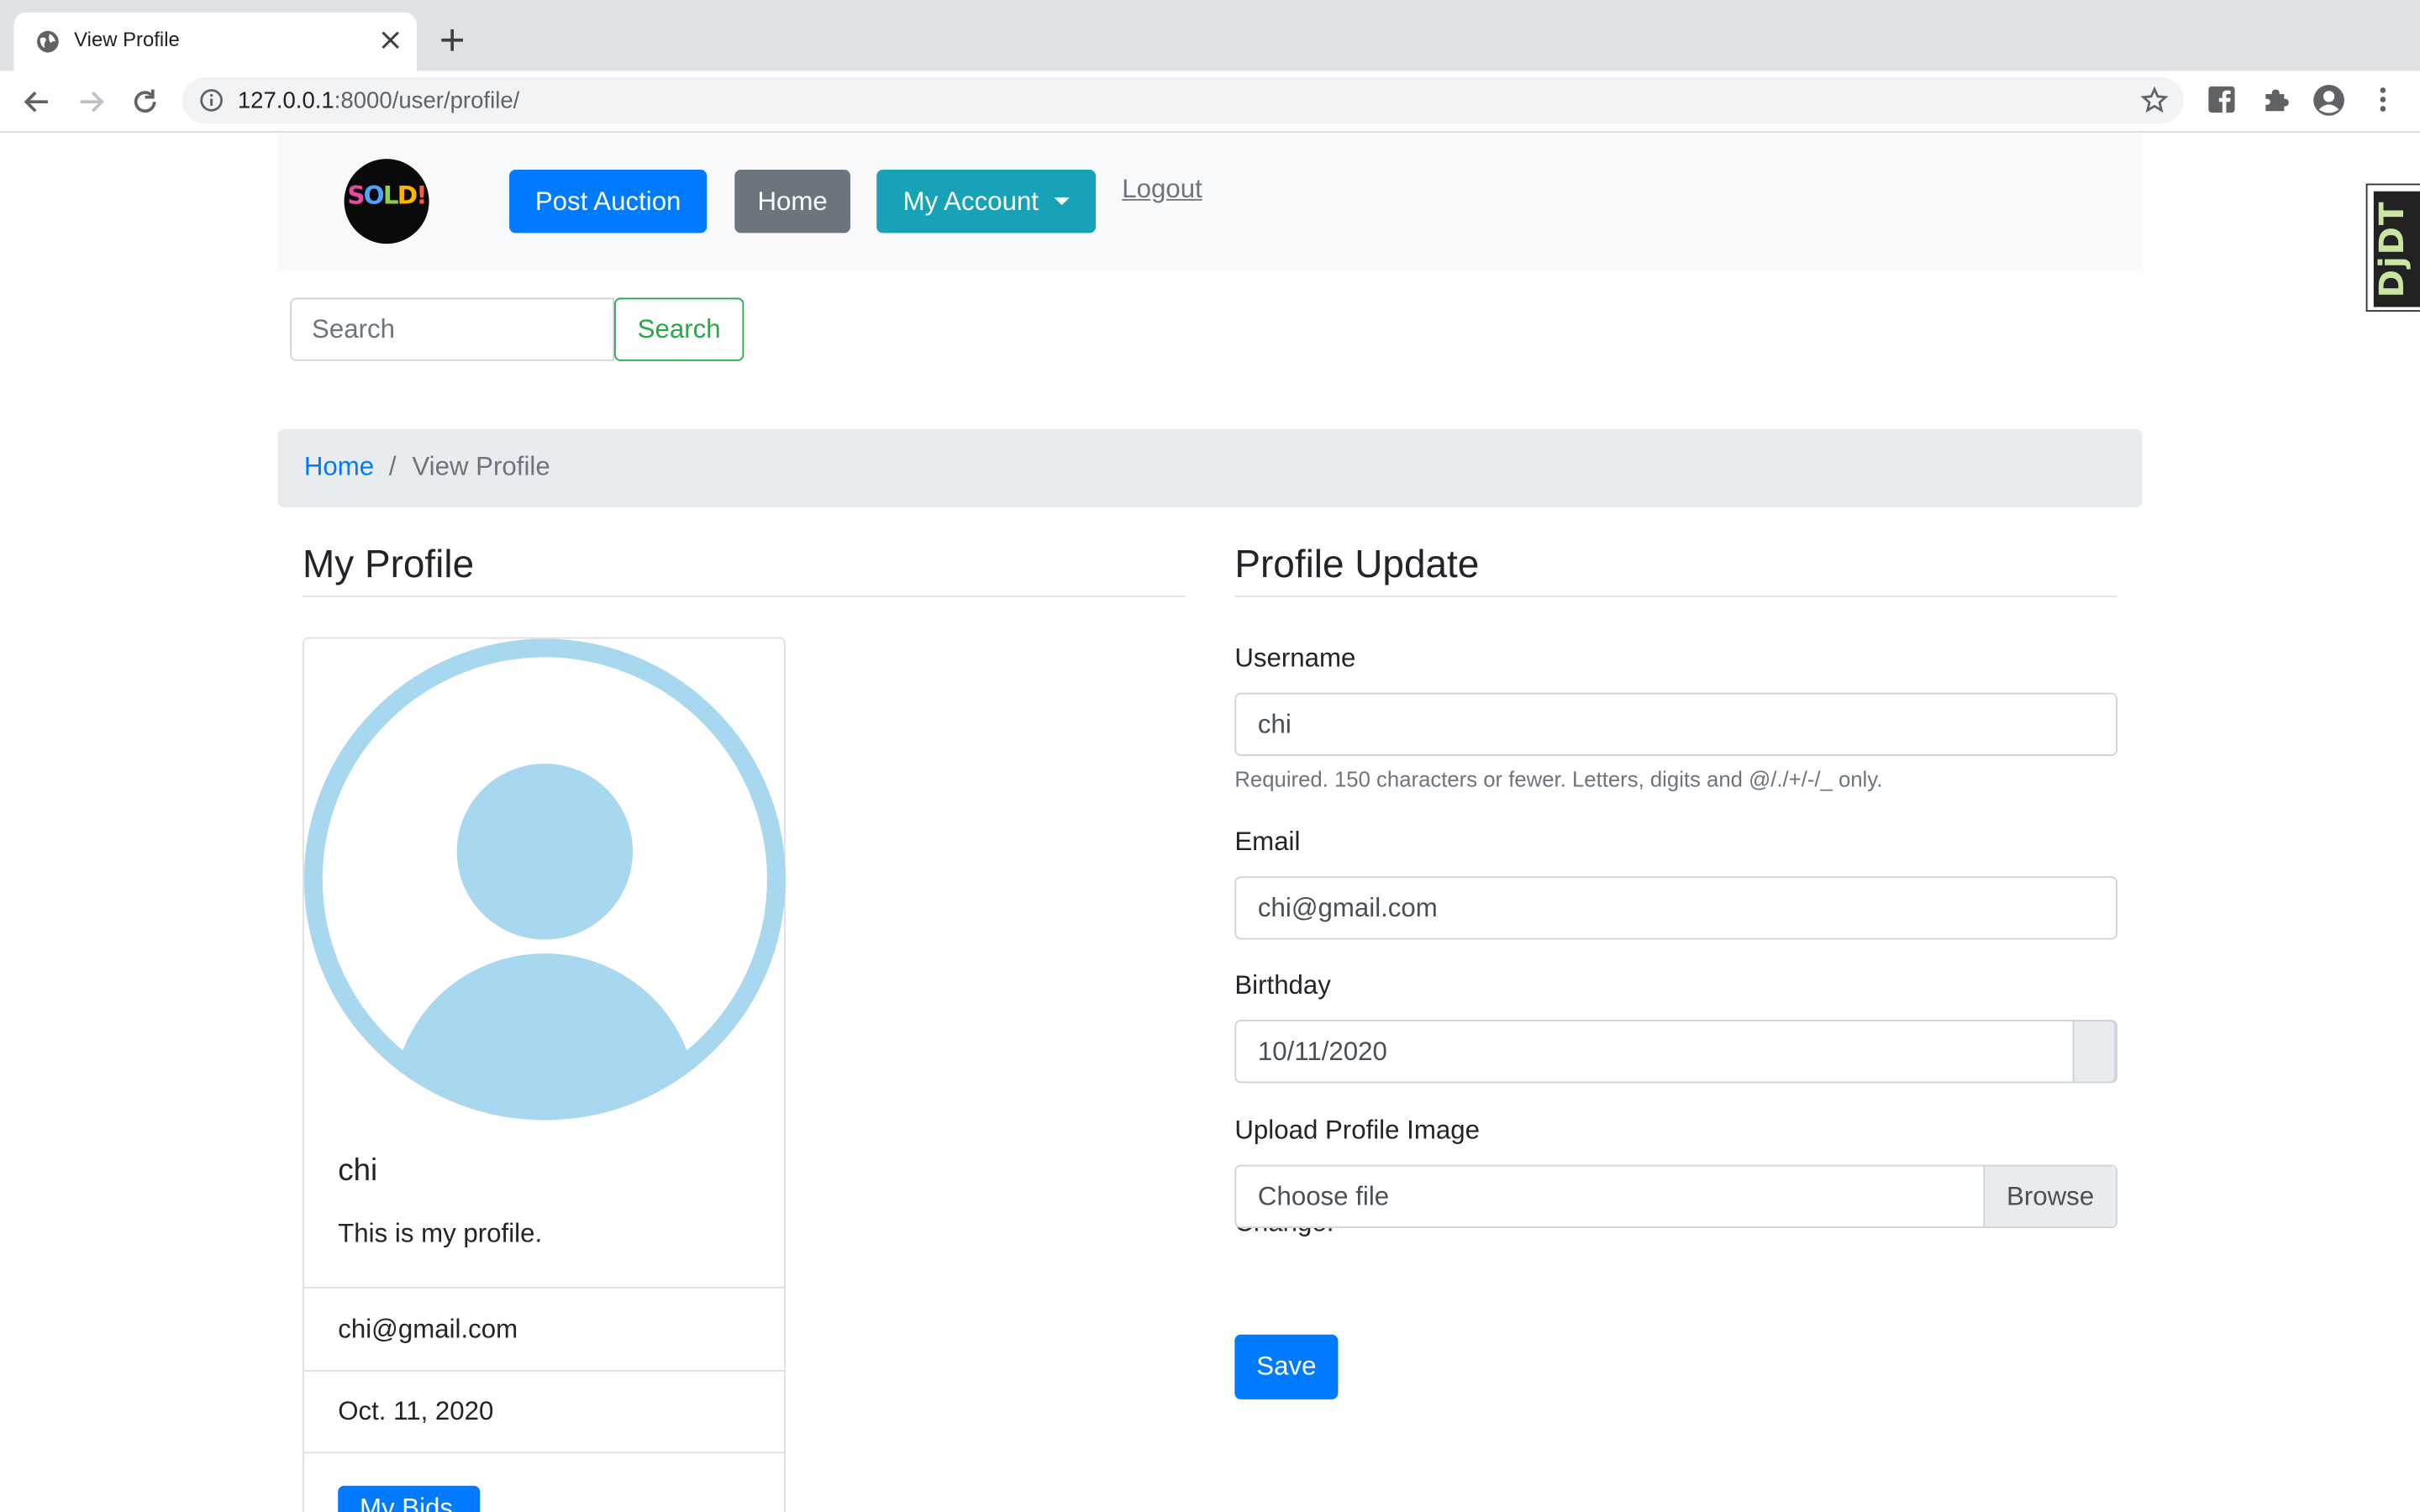 The image size is (2420, 1512). I want to click on my-account-label: My Account, so click(970, 201).